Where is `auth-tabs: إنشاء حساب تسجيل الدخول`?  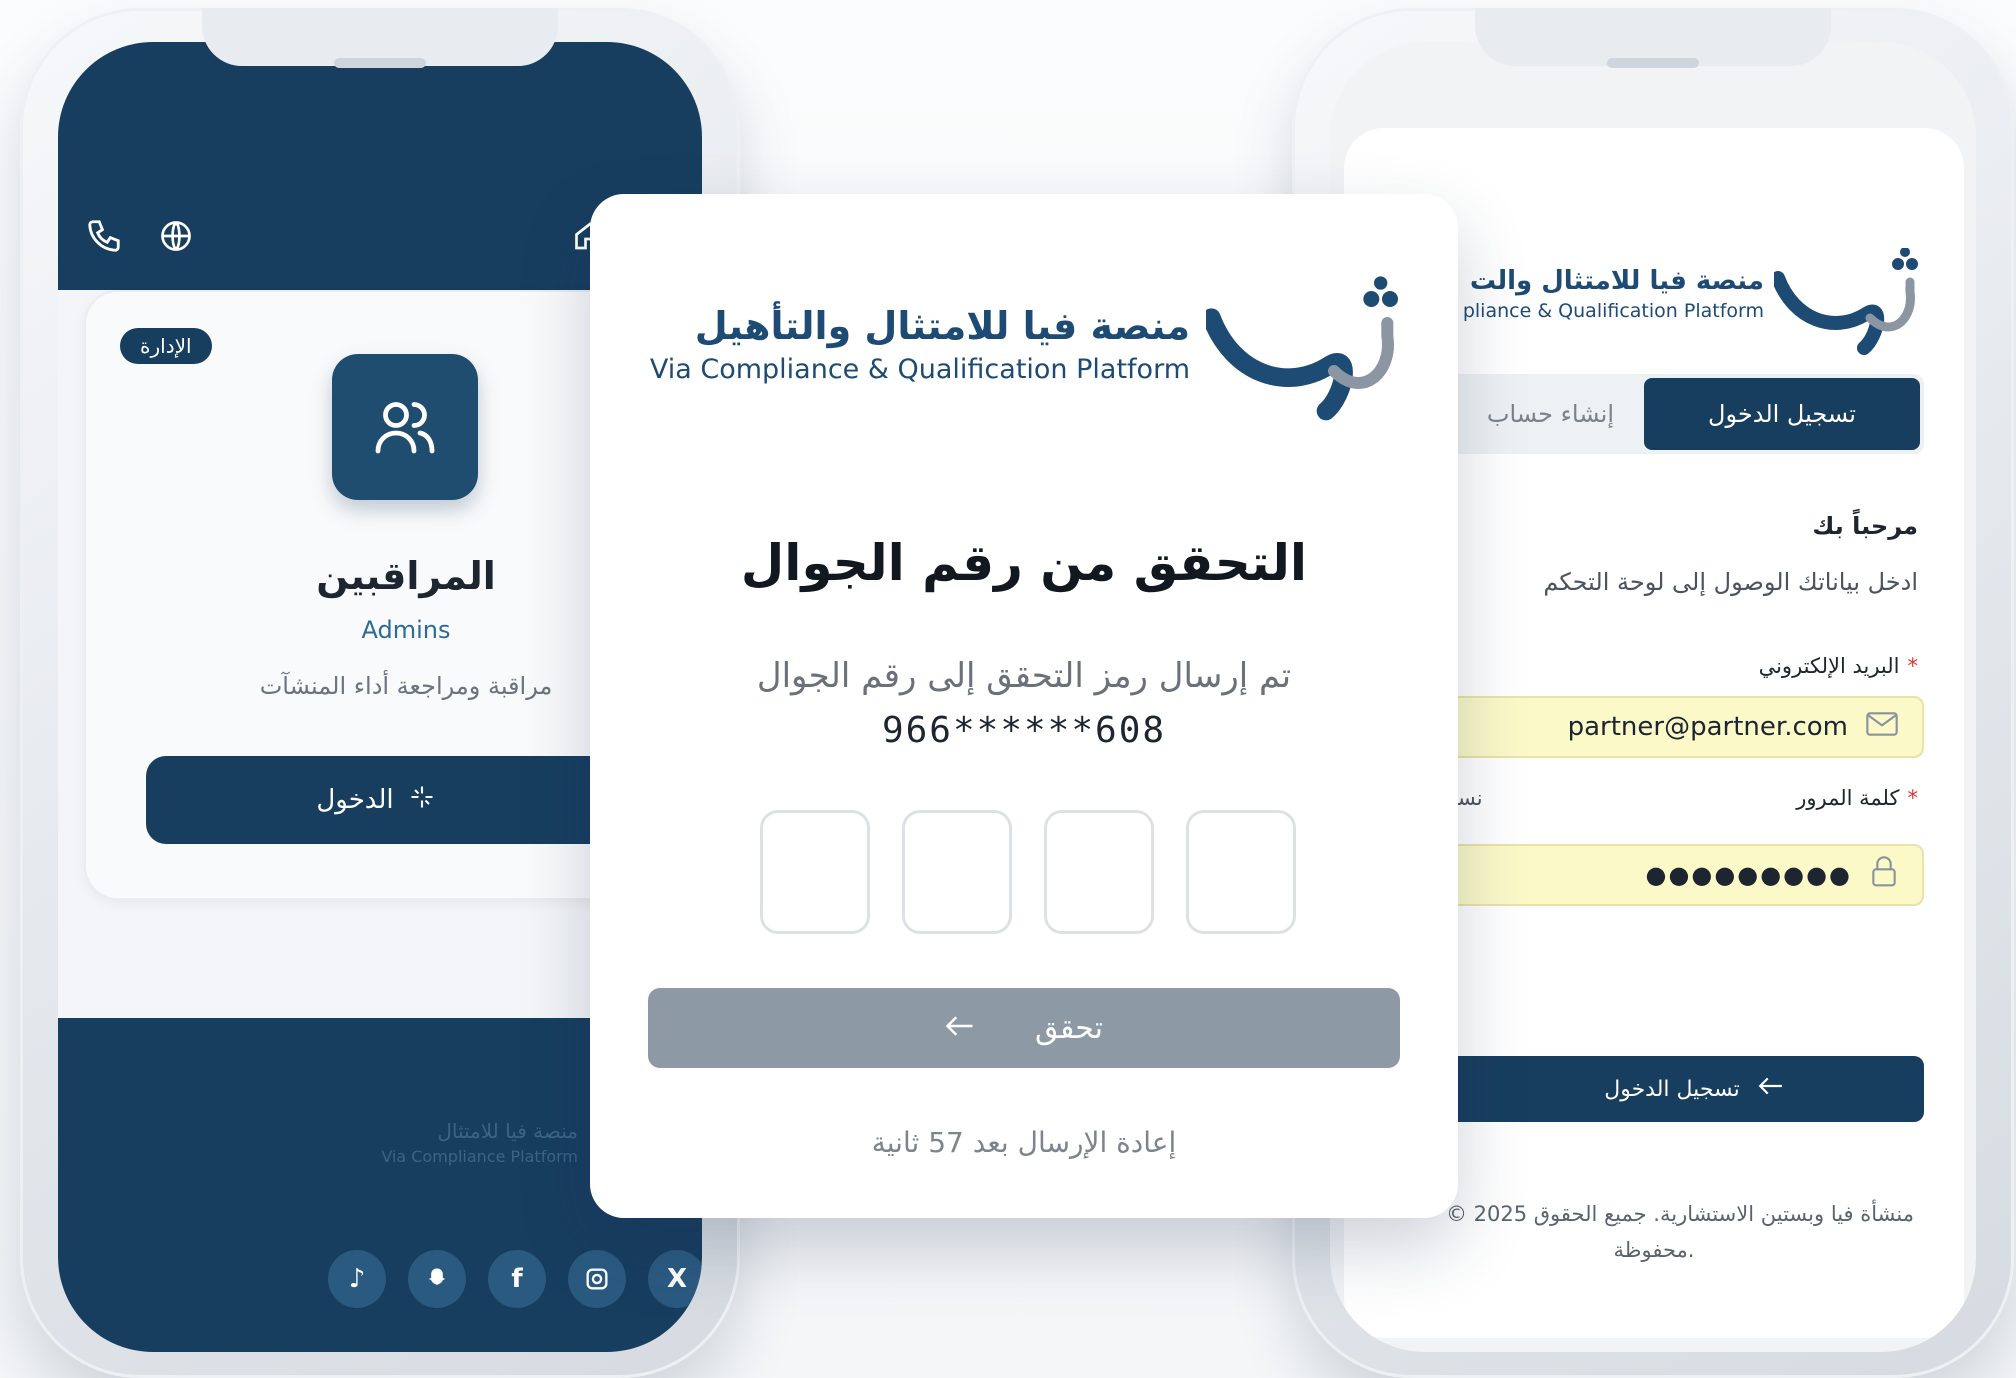
auth-tabs: إنشاء حساب تسجيل الدخول is located at coordinates (1654, 414).